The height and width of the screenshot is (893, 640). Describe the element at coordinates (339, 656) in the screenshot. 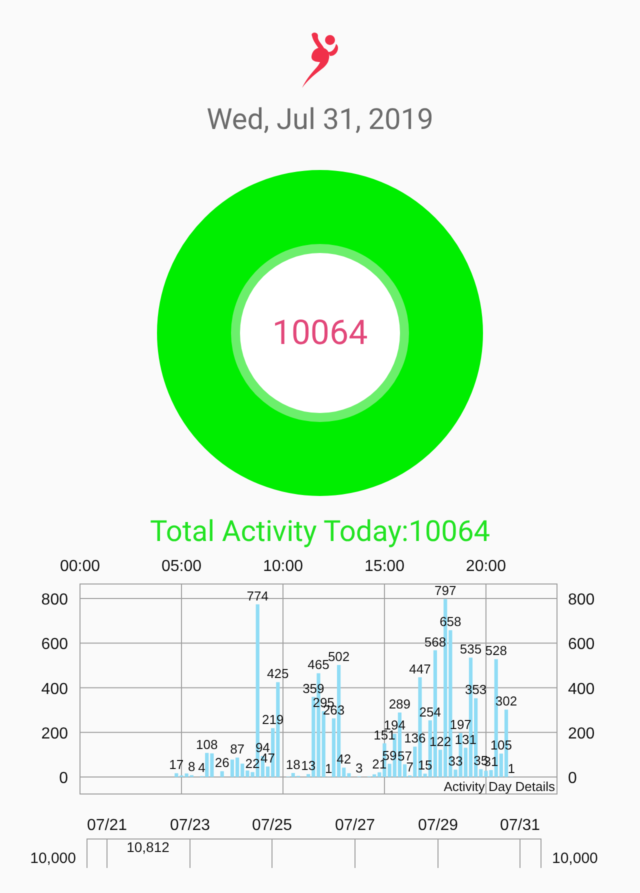

I see `bar-value-label: 502` at that location.